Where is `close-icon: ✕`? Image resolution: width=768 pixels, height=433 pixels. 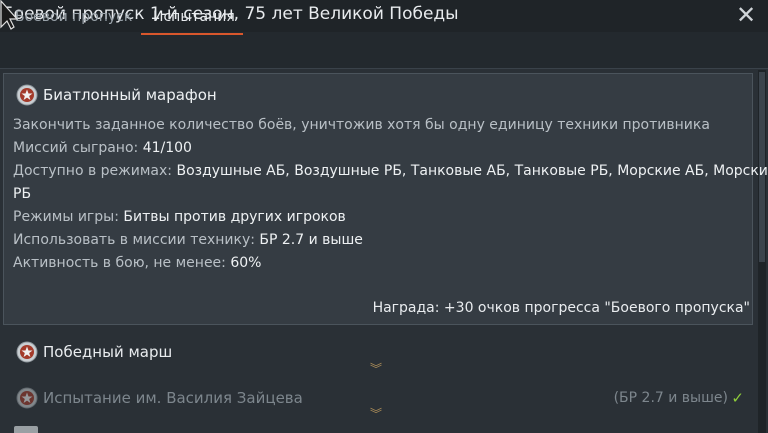
close-icon: ✕ is located at coordinates (746, 15).